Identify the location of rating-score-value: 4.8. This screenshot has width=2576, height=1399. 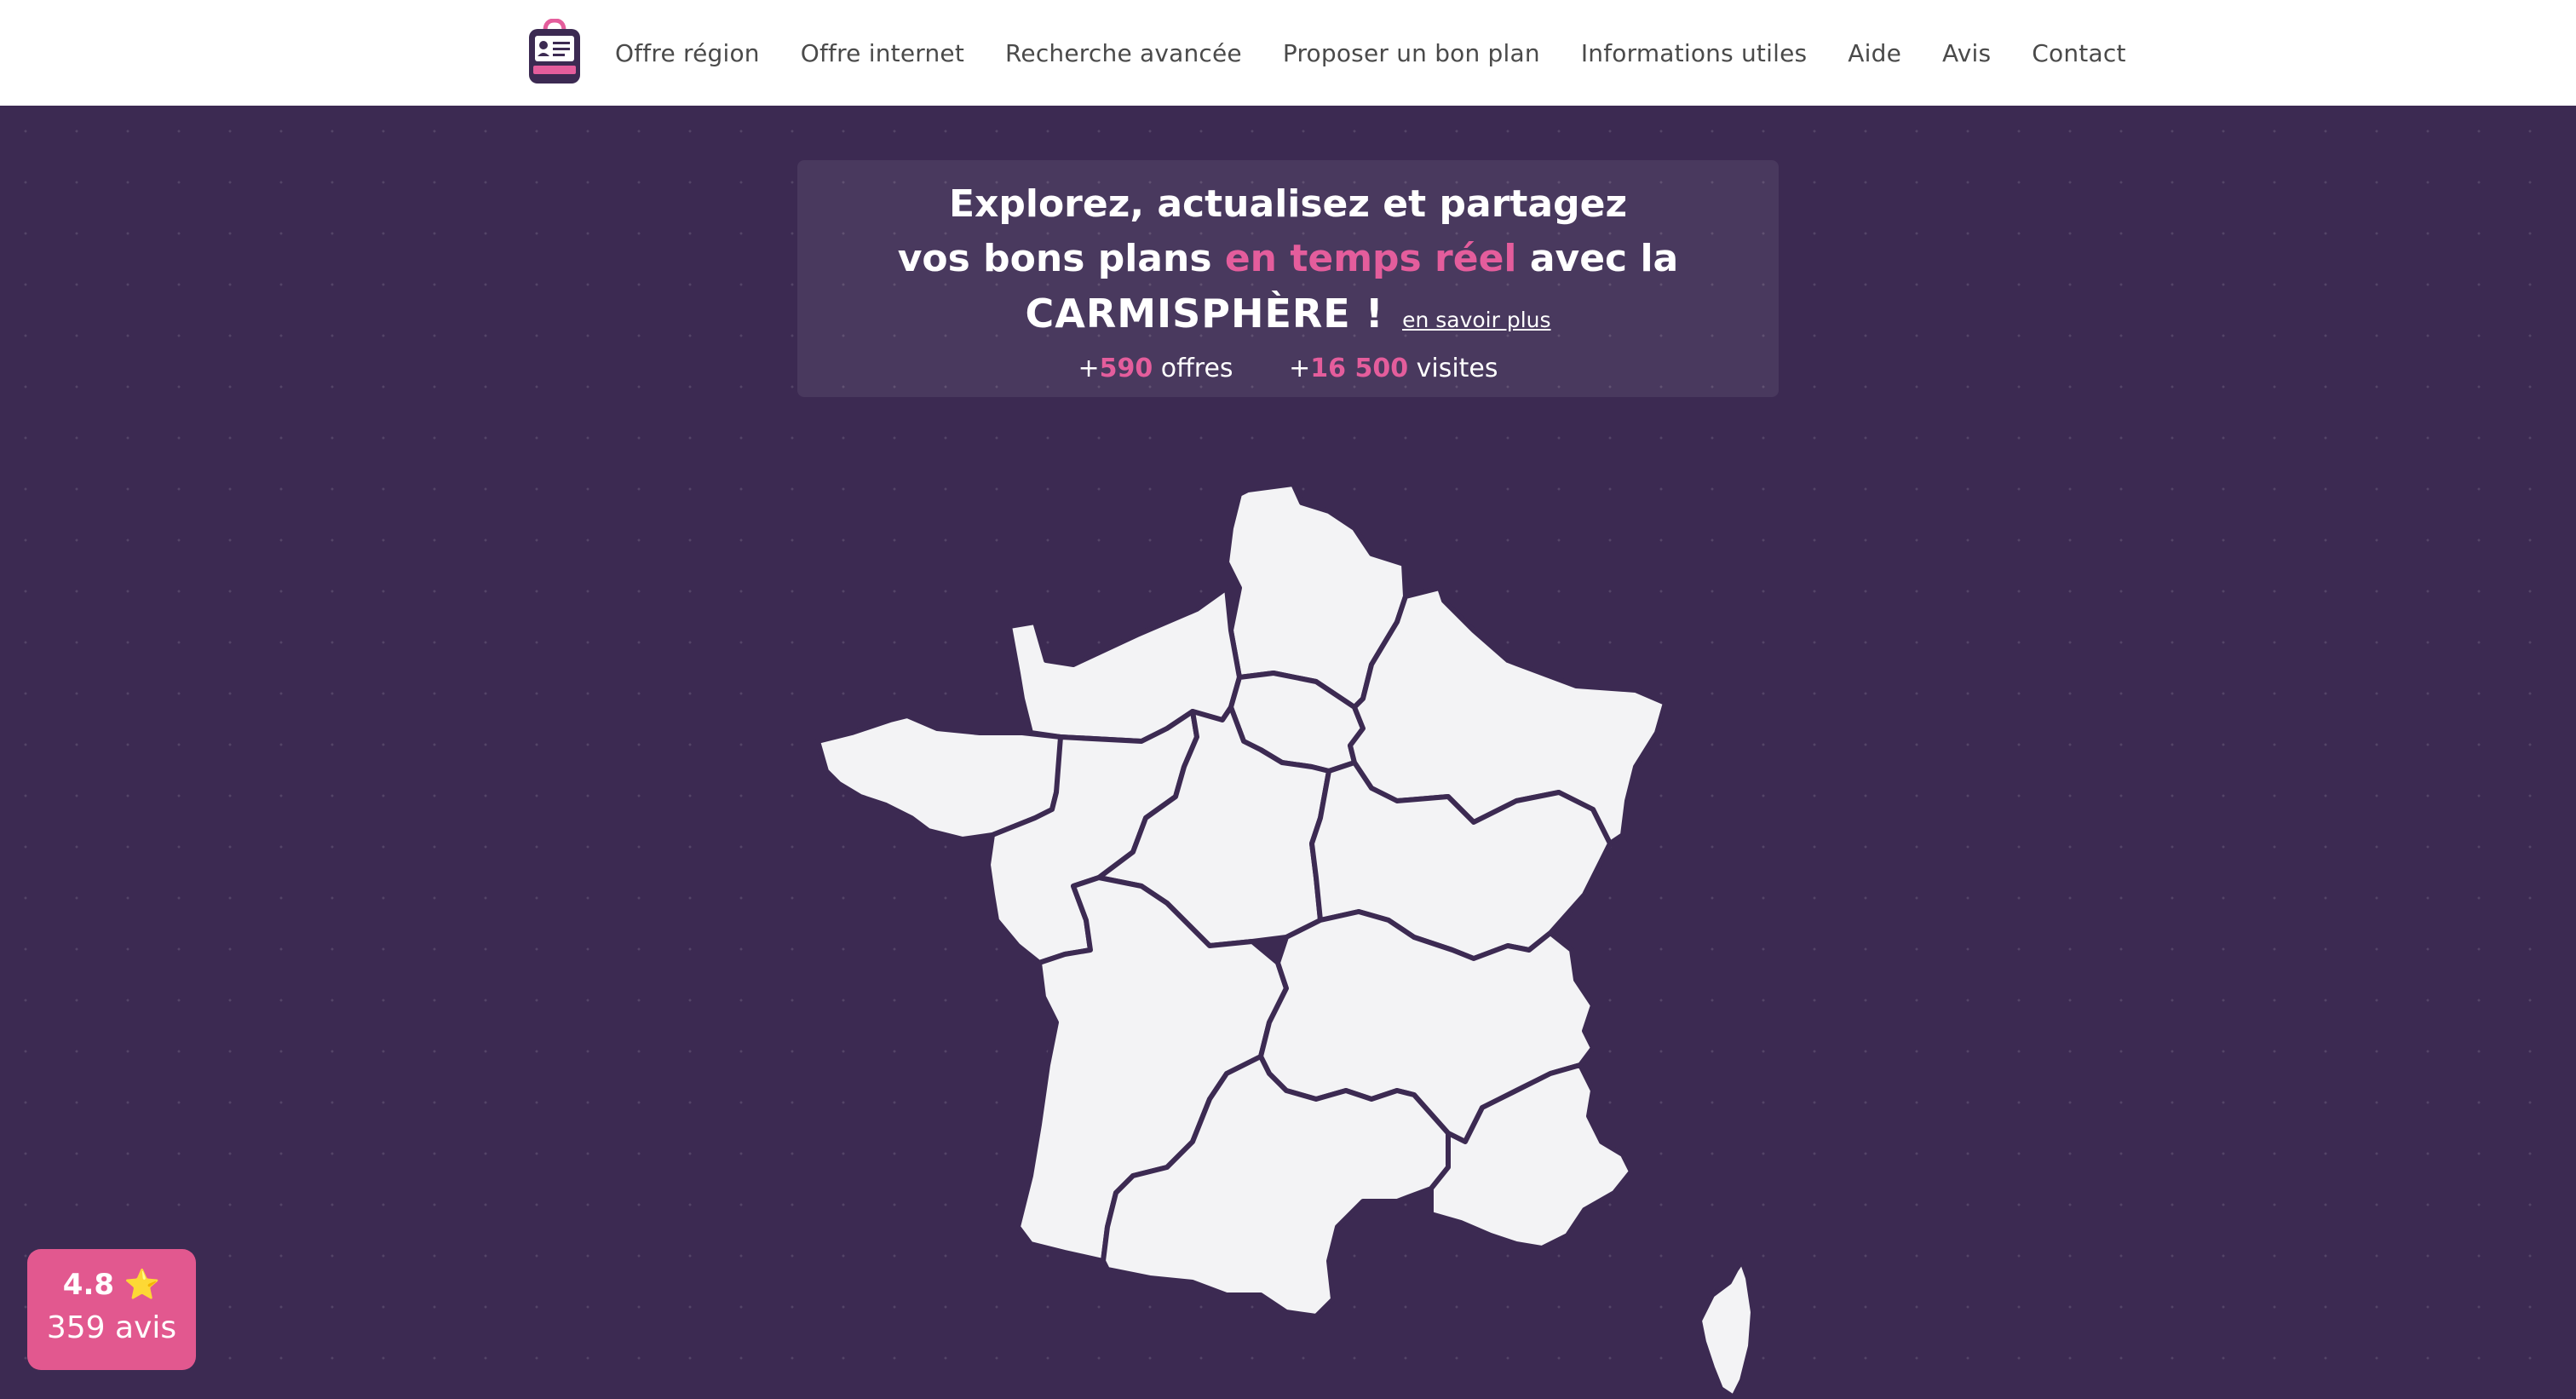
(88, 1285).